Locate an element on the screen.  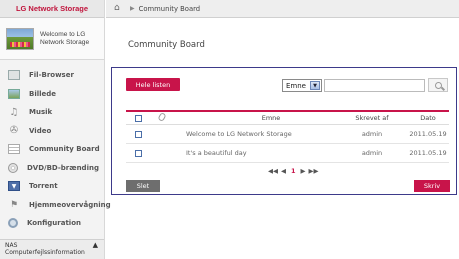
sidebar-item-label: Konfiguration is located at coordinates (54, 223).